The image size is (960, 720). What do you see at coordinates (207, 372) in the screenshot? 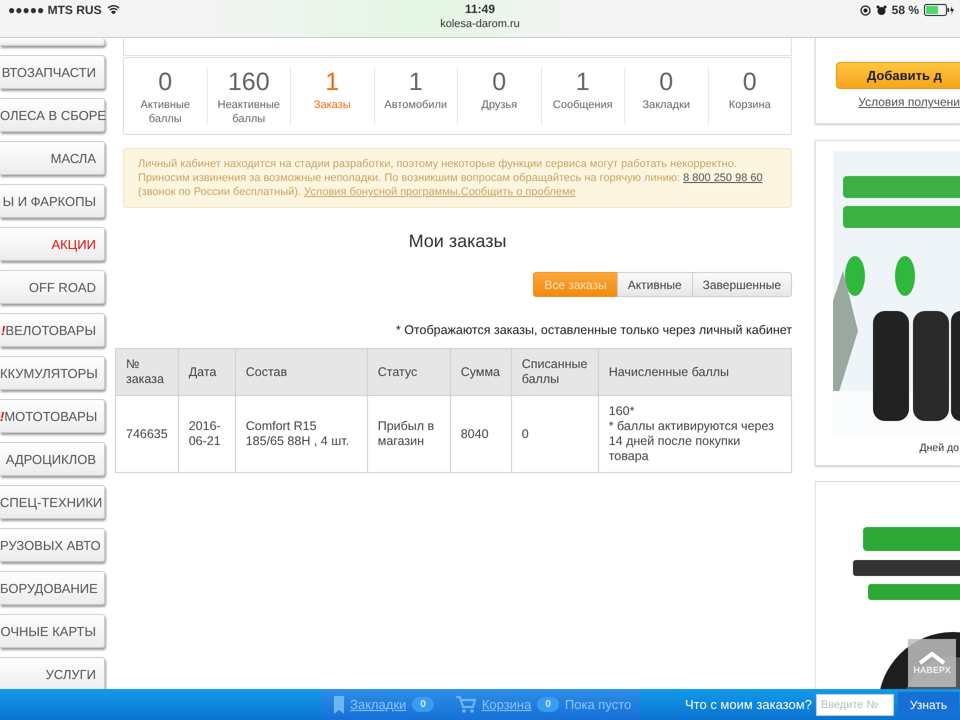
I see `column-header: Дата` at bounding box center [207, 372].